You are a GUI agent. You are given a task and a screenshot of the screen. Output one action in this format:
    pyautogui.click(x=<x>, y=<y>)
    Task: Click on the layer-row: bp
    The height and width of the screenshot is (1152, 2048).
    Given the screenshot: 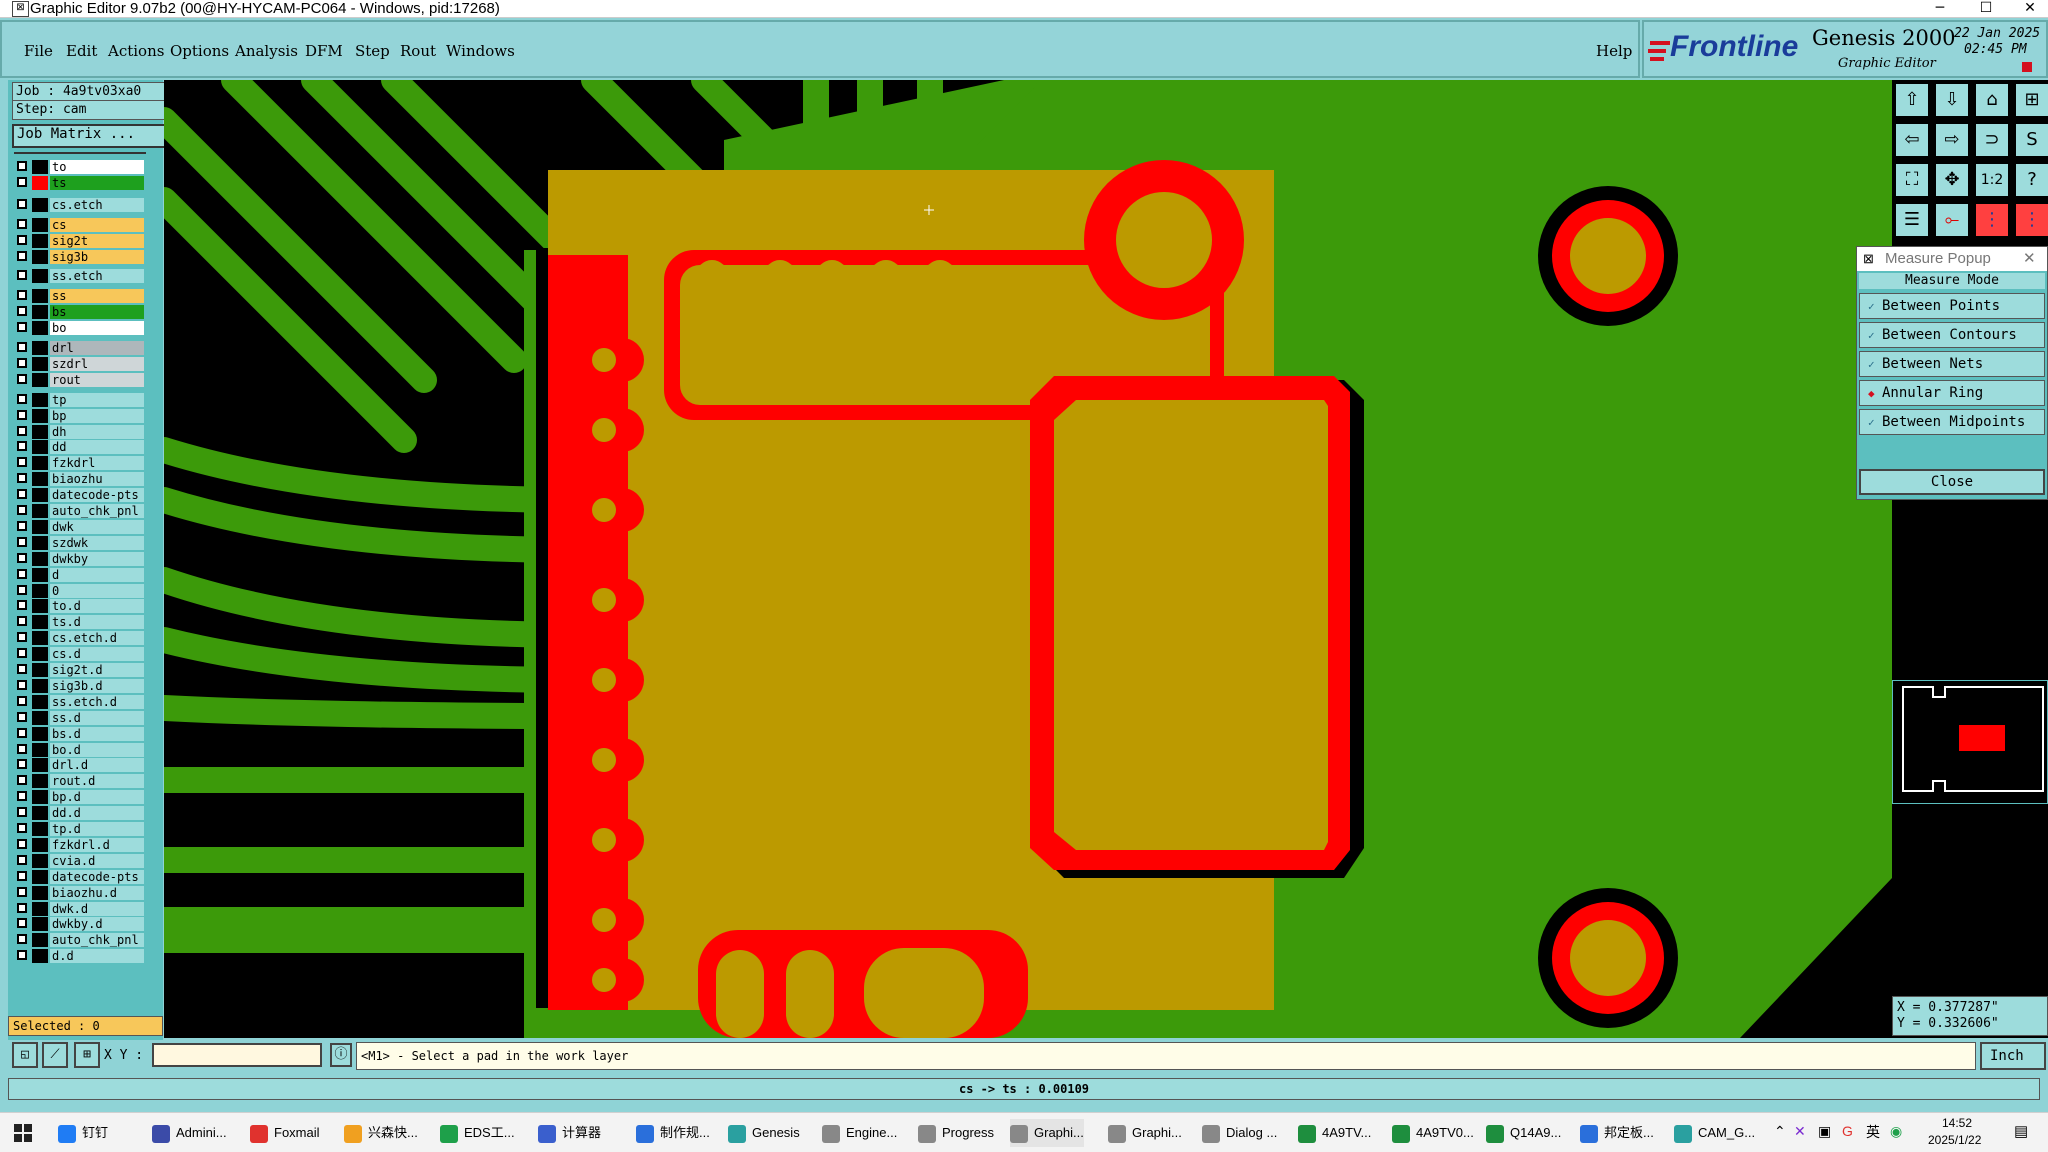 What is the action you would take?
    pyautogui.click(x=79, y=415)
    